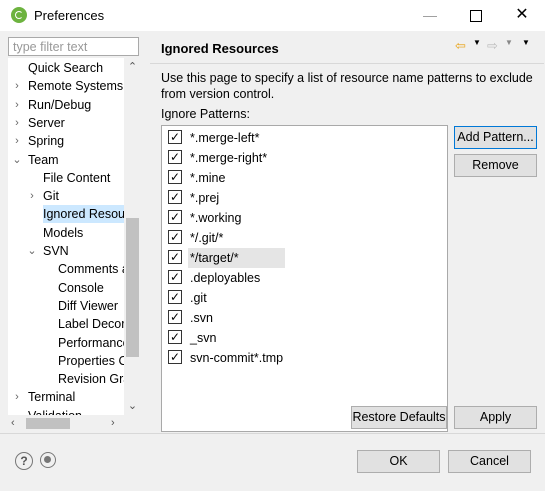 The height and width of the screenshot is (491, 545). I want to click on forward-arrow-icon: ⇨, so click(492, 46).